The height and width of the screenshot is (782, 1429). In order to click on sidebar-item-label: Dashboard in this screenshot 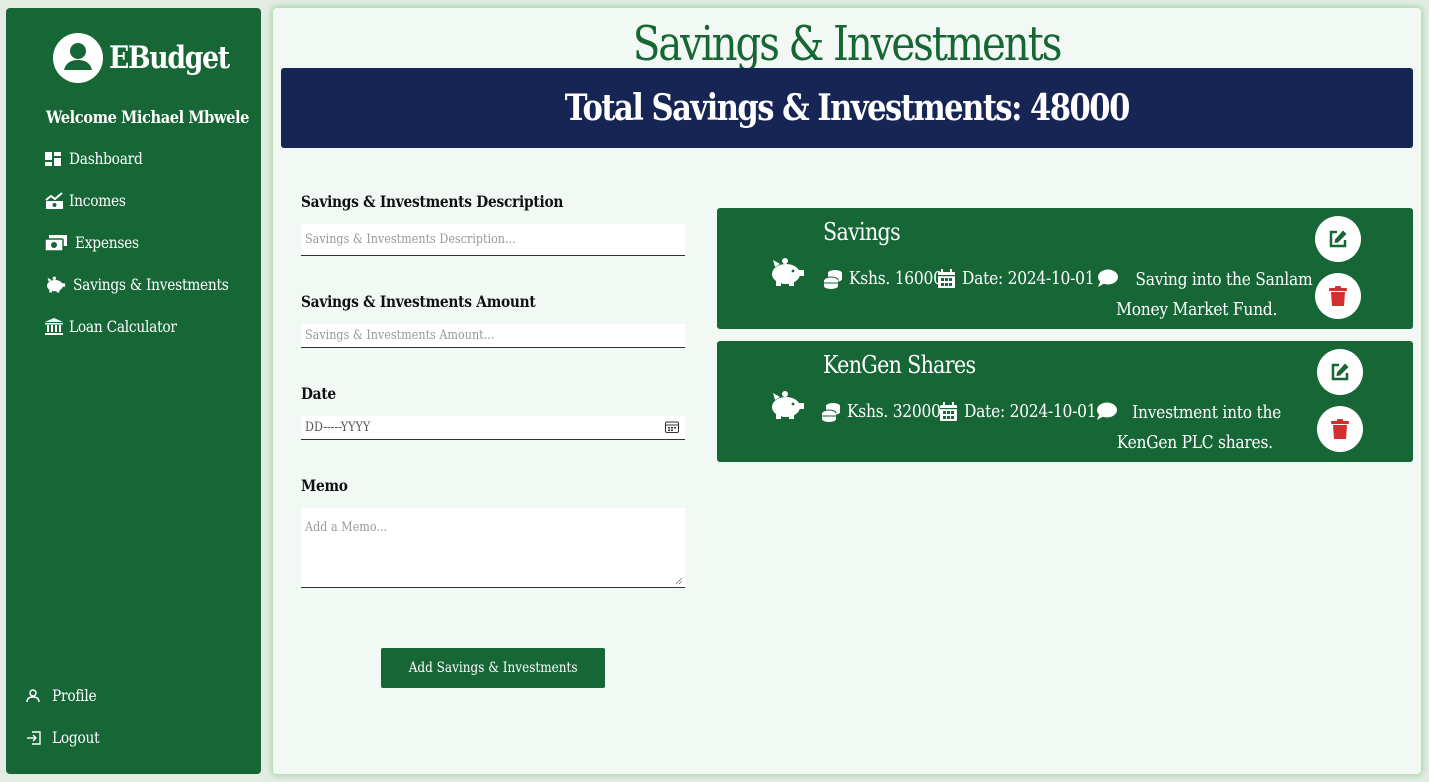, I will do `click(106, 158)`.